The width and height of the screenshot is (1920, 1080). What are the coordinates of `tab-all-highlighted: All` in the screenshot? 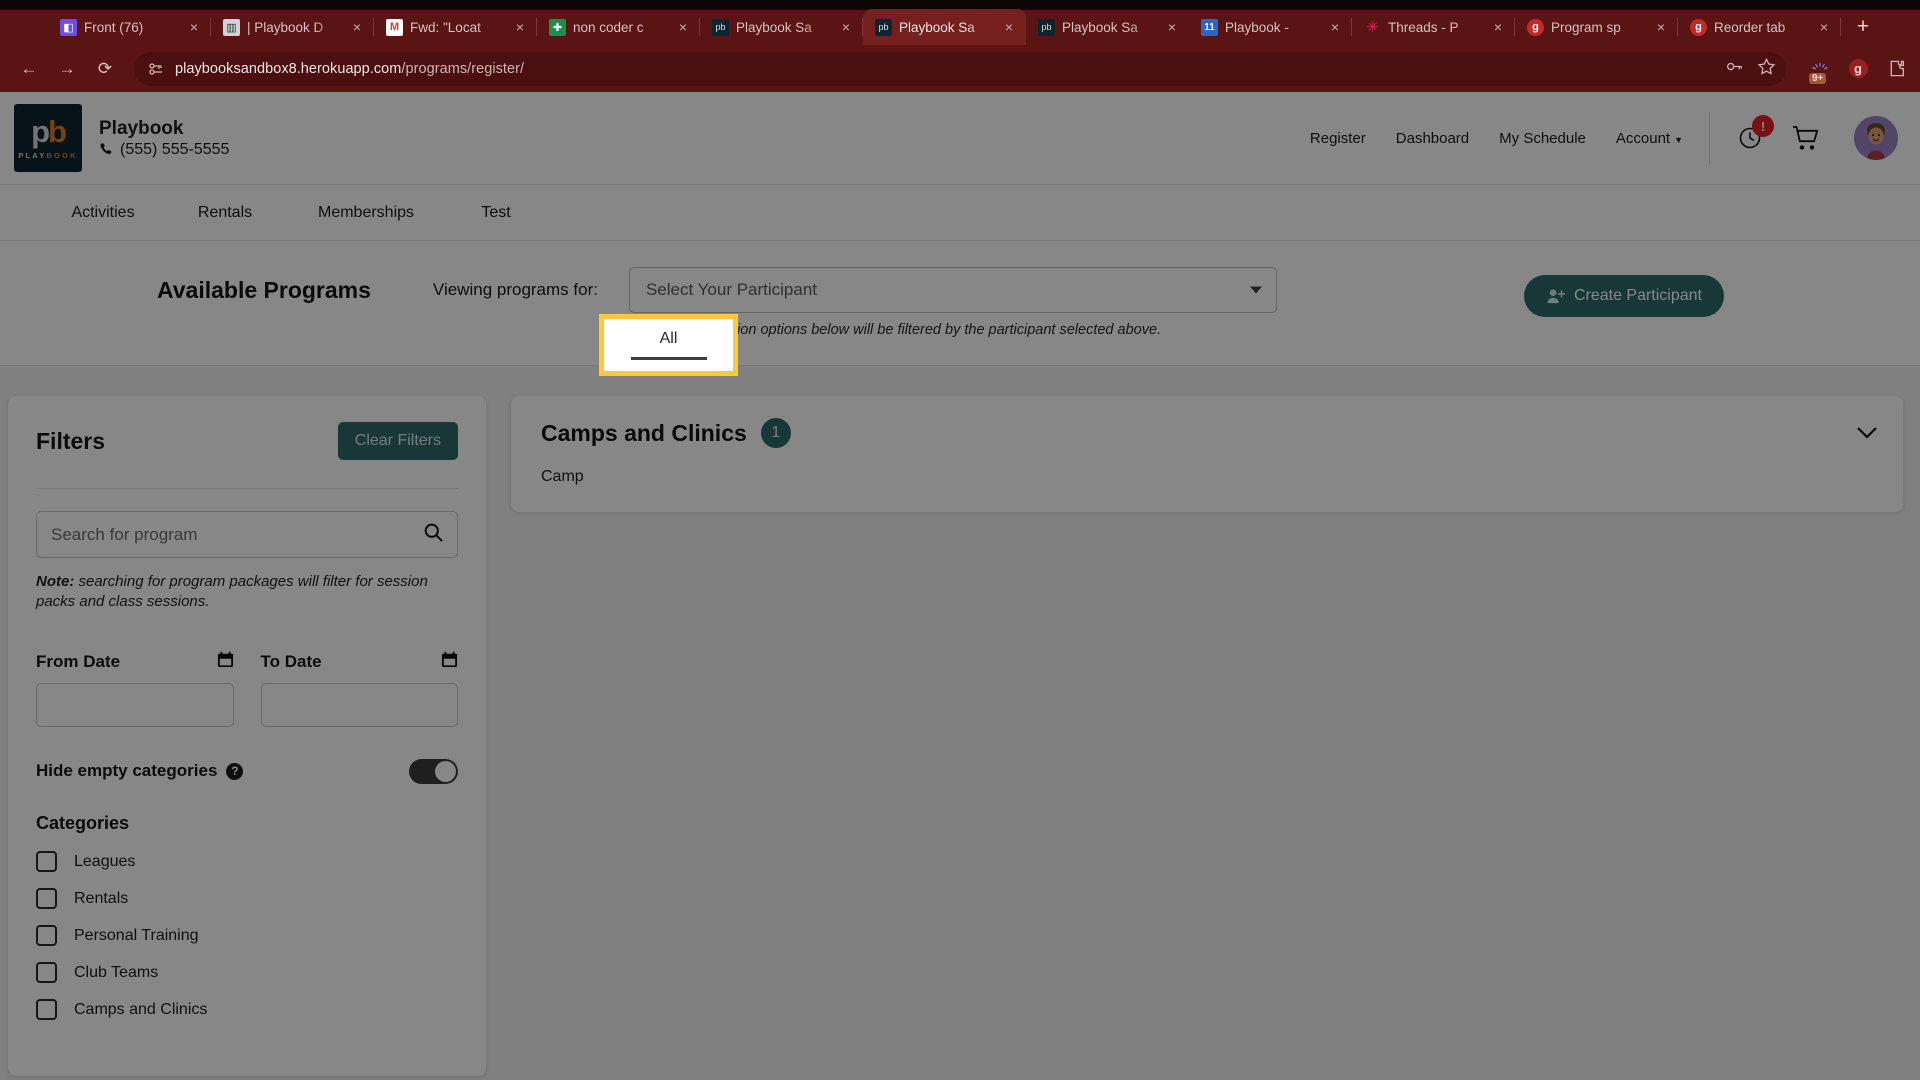 It's located at (668, 345).